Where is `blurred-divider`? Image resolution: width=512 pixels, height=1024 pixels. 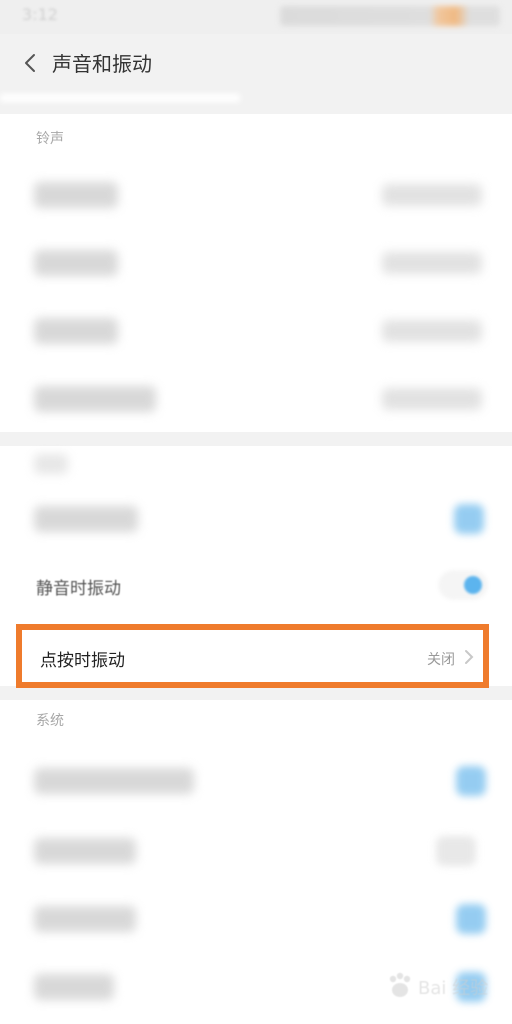
blurred-divider is located at coordinates (120, 98).